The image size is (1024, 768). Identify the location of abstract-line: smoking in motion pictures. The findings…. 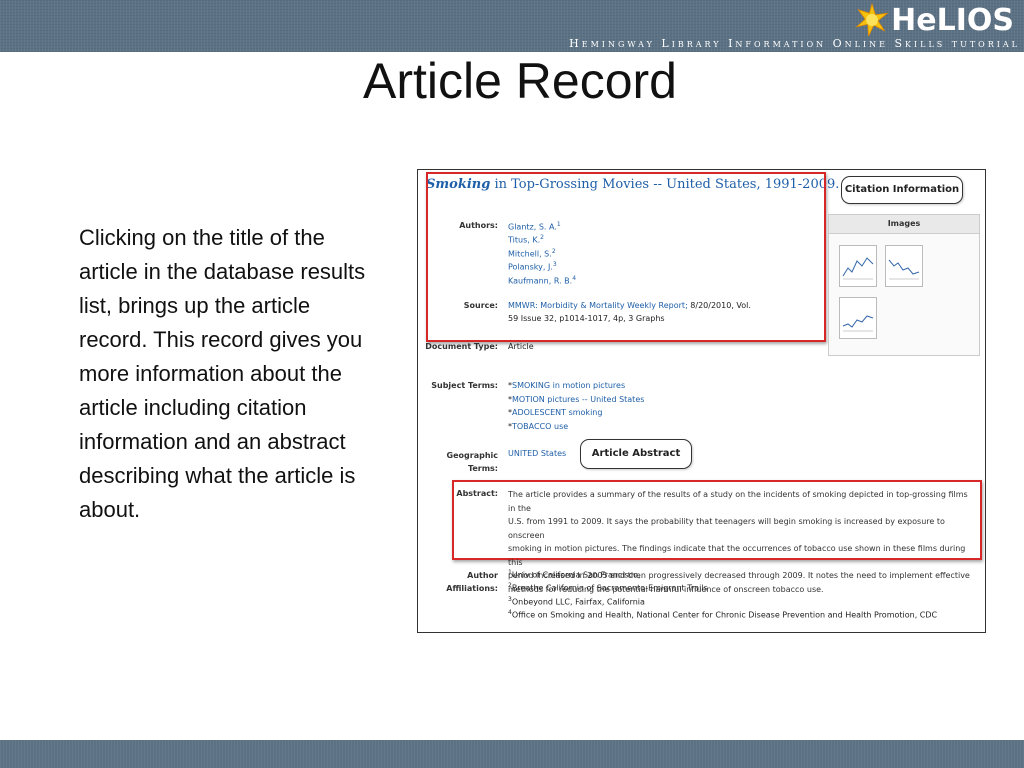
(737, 555).